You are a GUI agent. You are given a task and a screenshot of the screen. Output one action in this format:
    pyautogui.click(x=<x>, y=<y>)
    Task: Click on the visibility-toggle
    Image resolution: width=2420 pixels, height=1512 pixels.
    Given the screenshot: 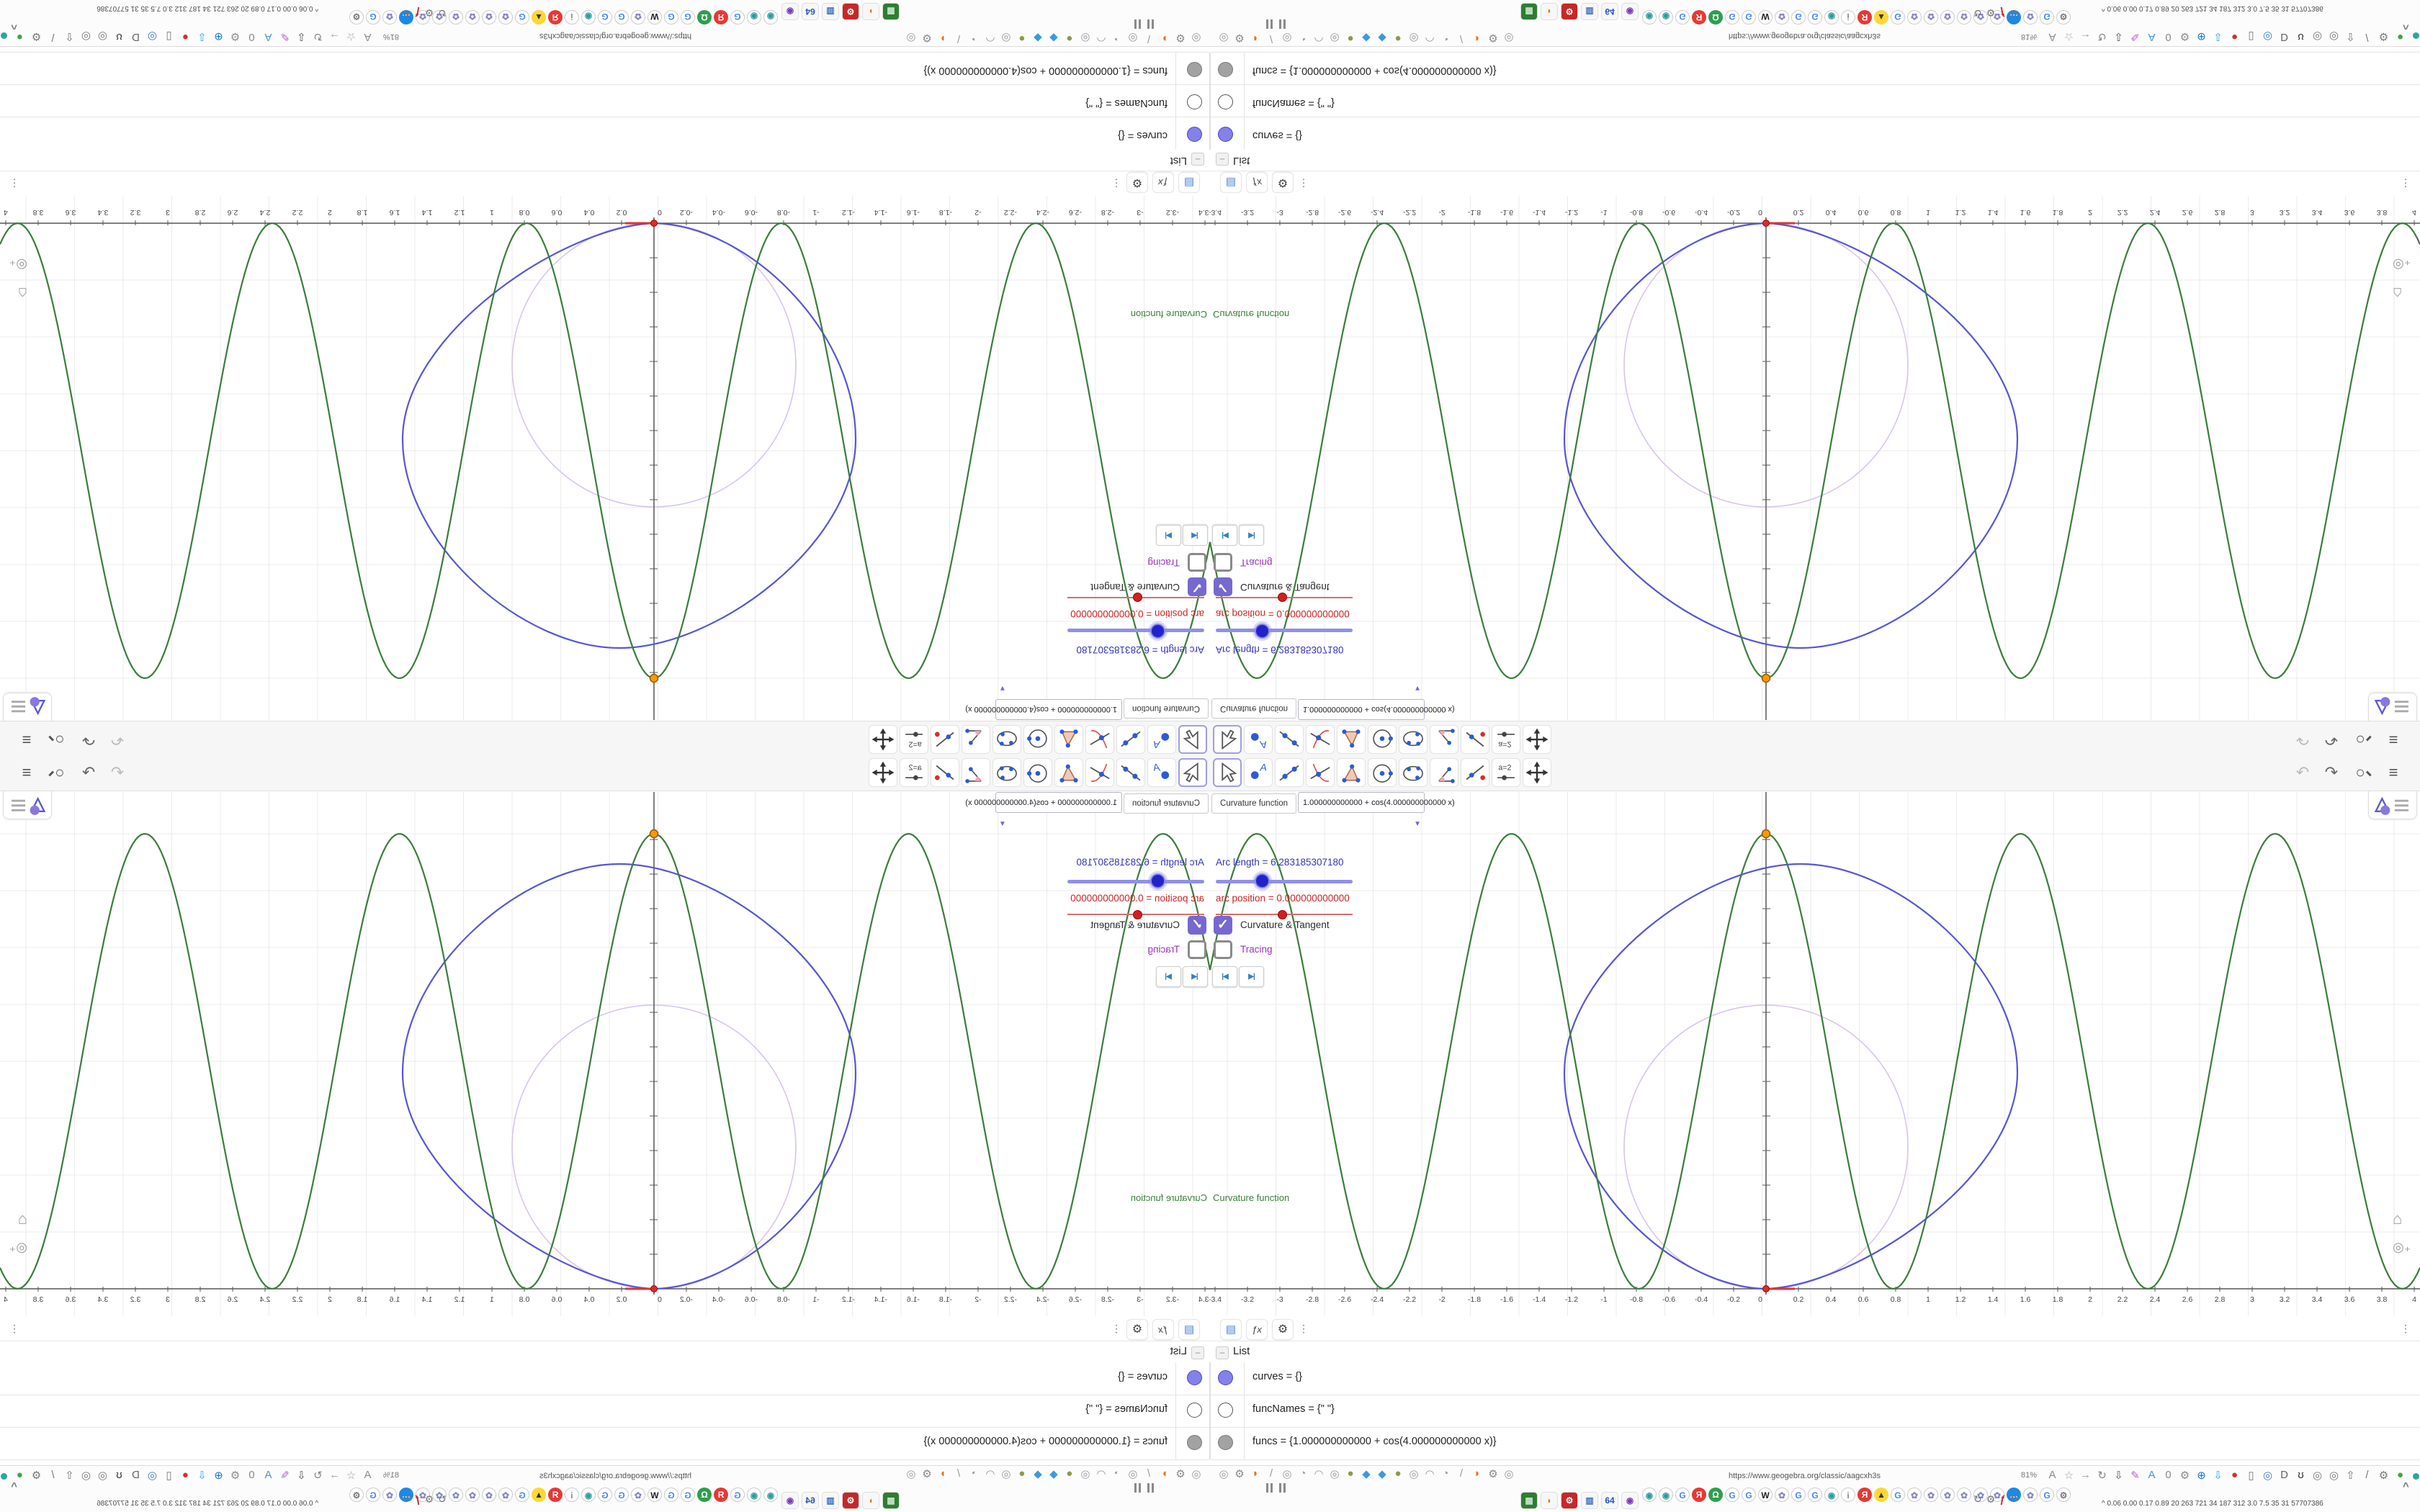 What is the action you would take?
    pyautogui.click(x=1194, y=134)
    